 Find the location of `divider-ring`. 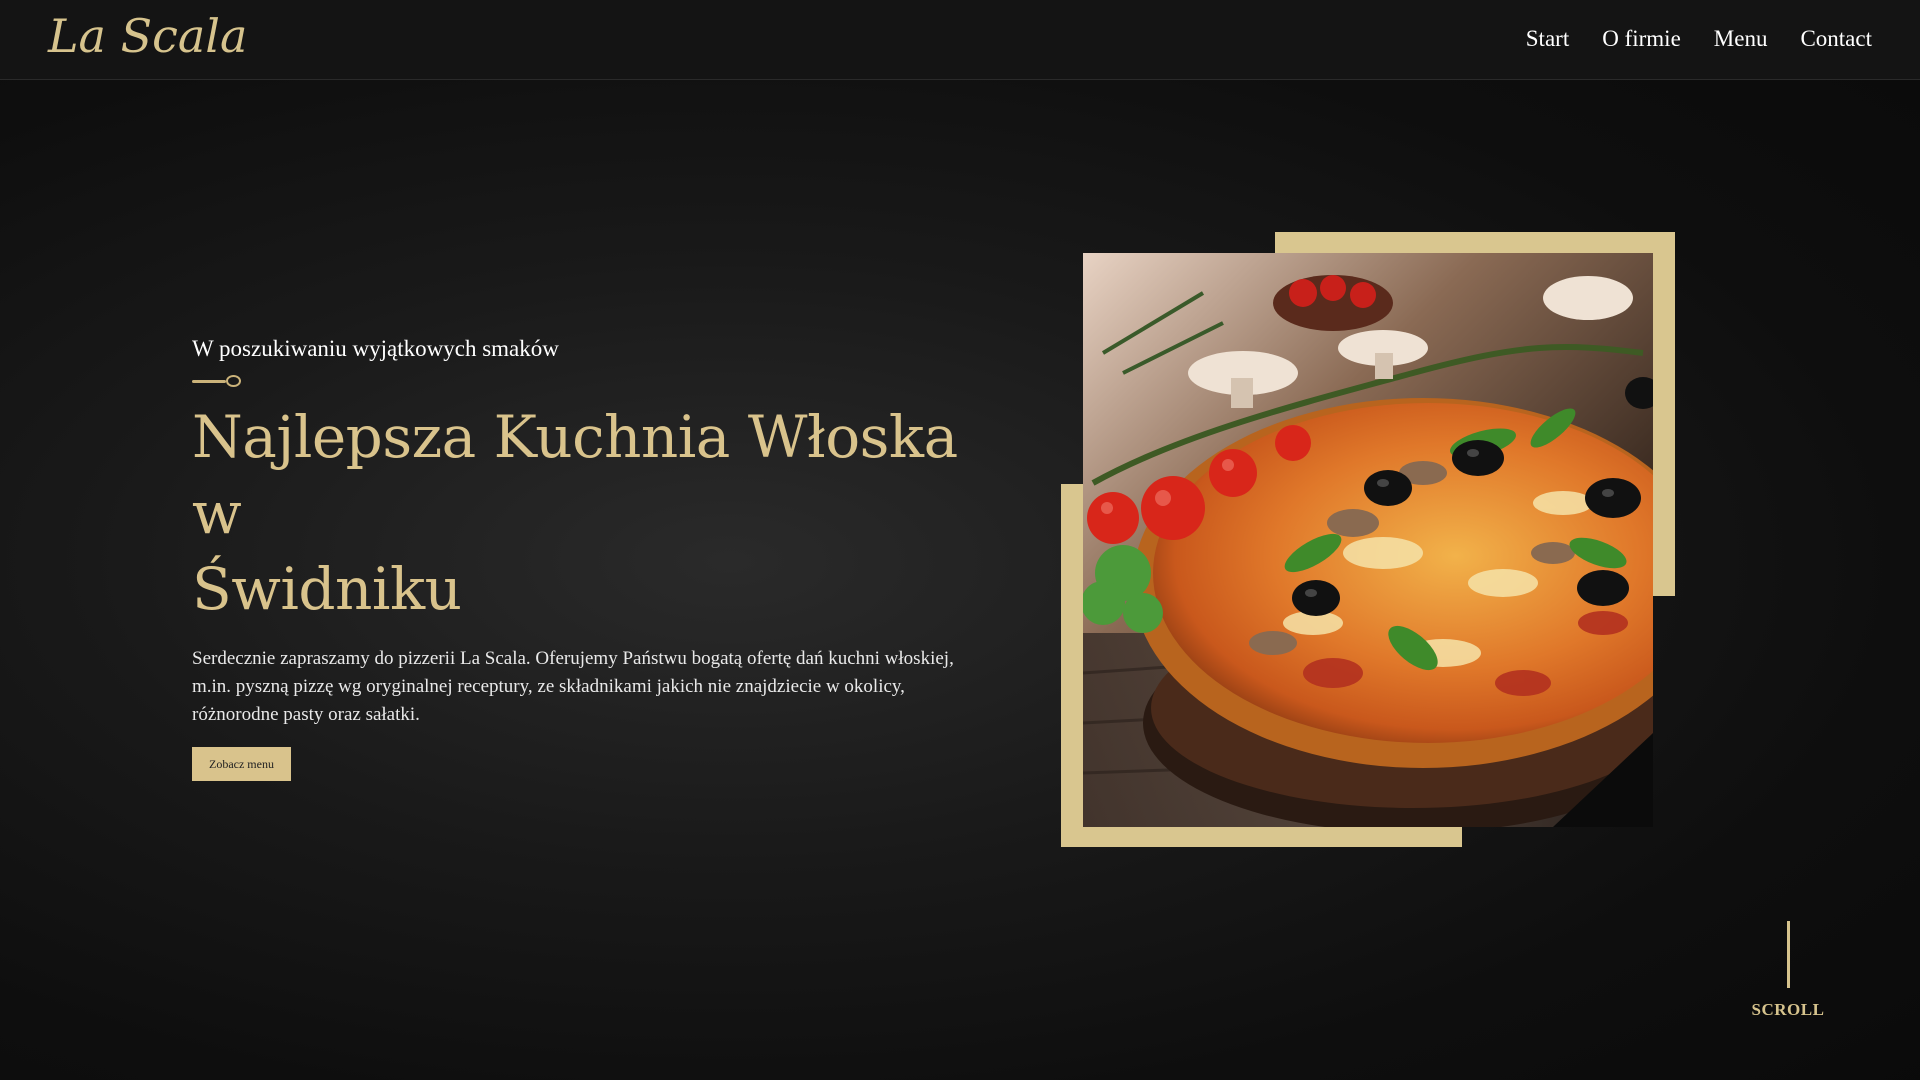

divider-ring is located at coordinates (233, 381).